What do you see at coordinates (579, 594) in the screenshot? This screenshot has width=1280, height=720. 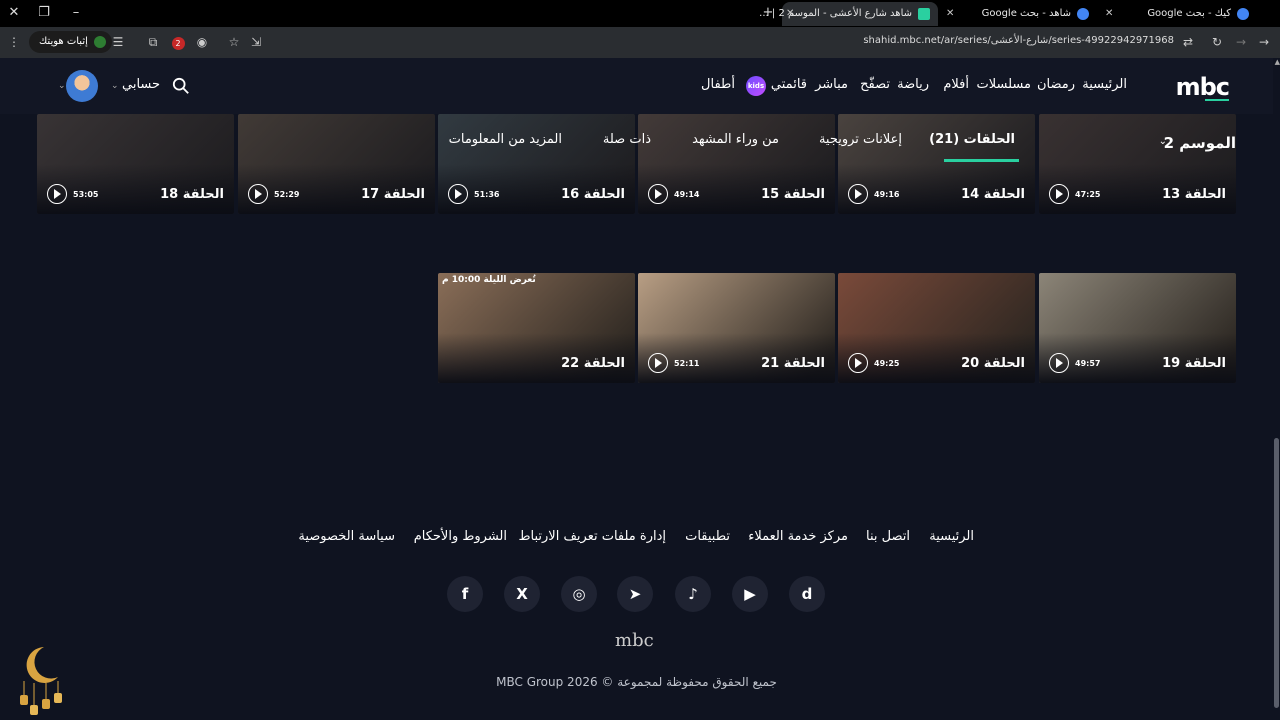 I see `instagram-icon: ◎` at bounding box center [579, 594].